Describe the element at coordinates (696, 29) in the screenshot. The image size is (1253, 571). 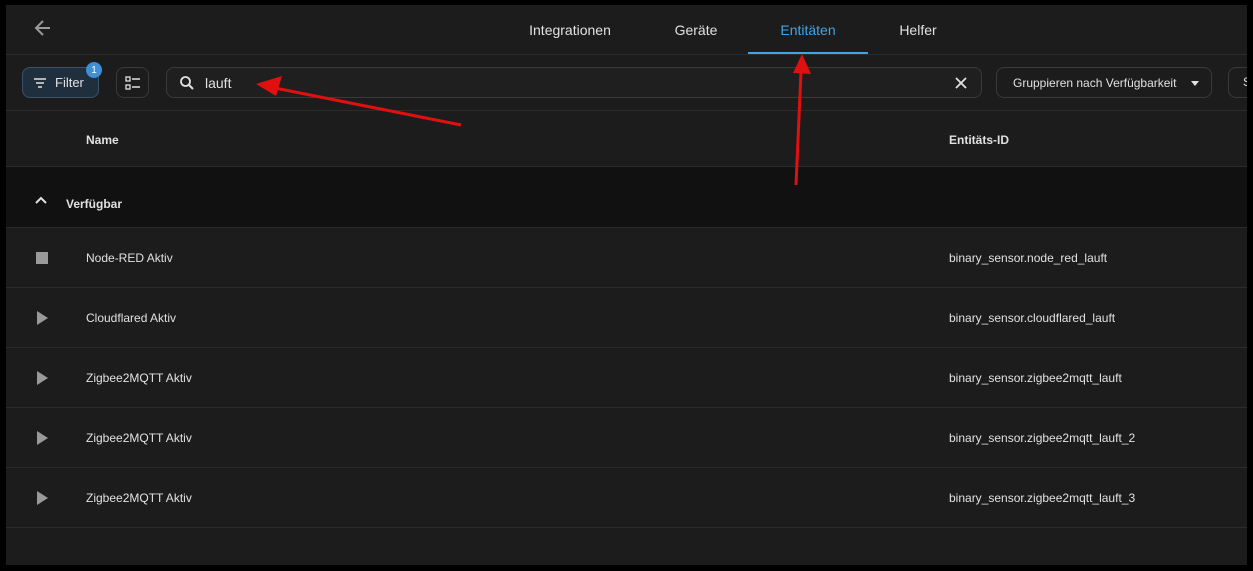
I see `tab-geraete: Geräte` at that location.